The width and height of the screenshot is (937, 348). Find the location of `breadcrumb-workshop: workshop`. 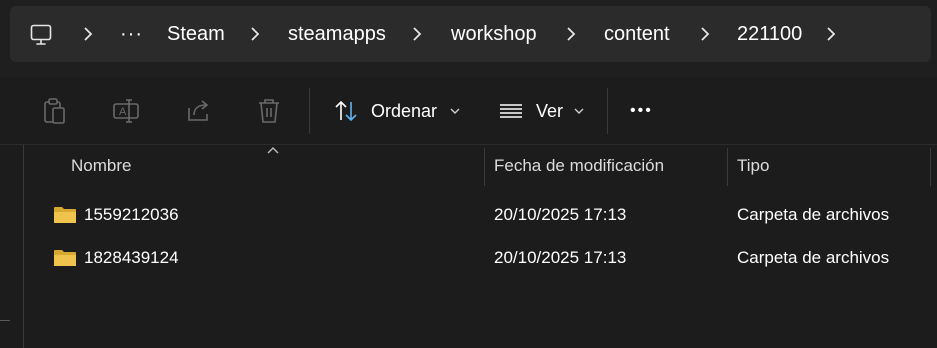

breadcrumb-workshop: workshop is located at coordinates (494, 34).